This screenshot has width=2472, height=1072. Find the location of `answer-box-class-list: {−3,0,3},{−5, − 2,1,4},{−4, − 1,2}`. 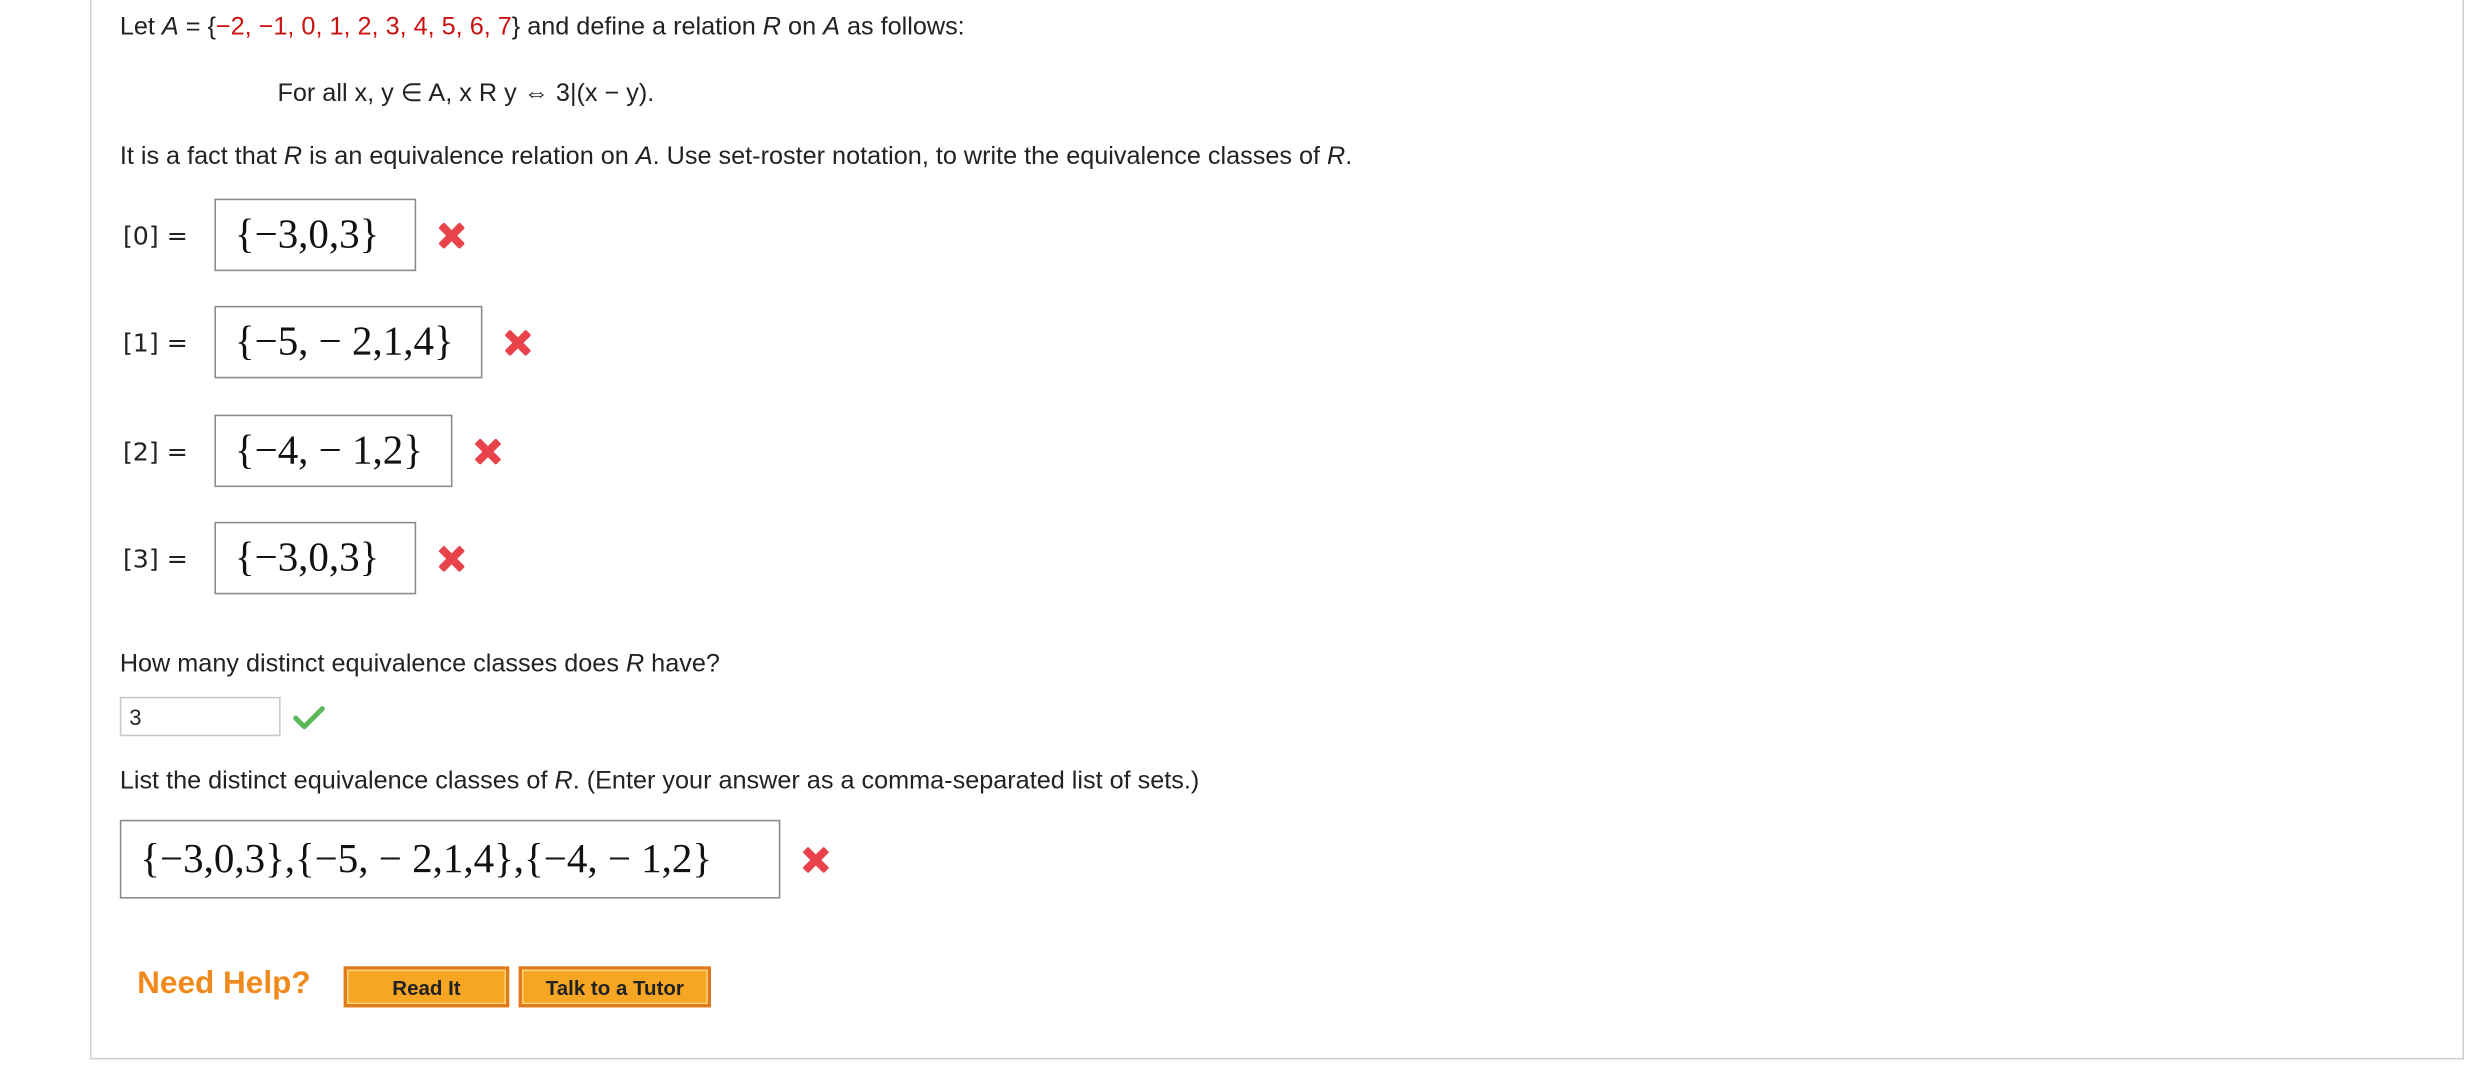

answer-box-class-list: {−3,0,3},{−5, − 2,1,4},{−4, − 1,2} is located at coordinates (450, 859).